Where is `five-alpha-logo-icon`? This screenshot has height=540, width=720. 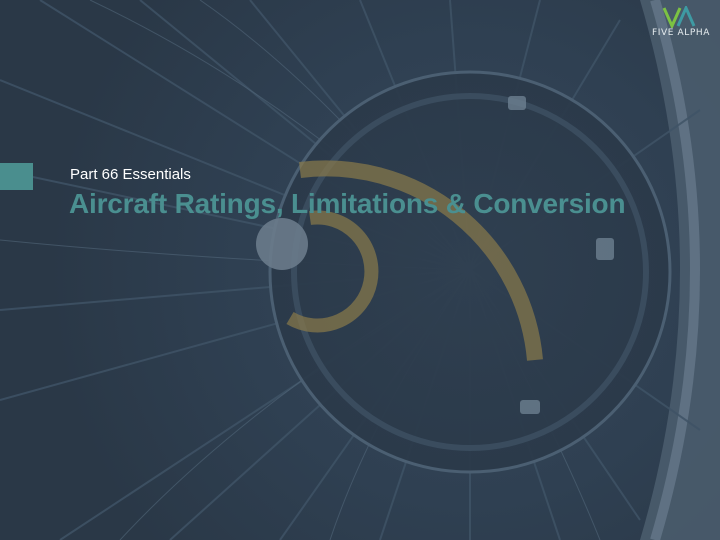 five-alpha-logo-icon is located at coordinates (679, 17).